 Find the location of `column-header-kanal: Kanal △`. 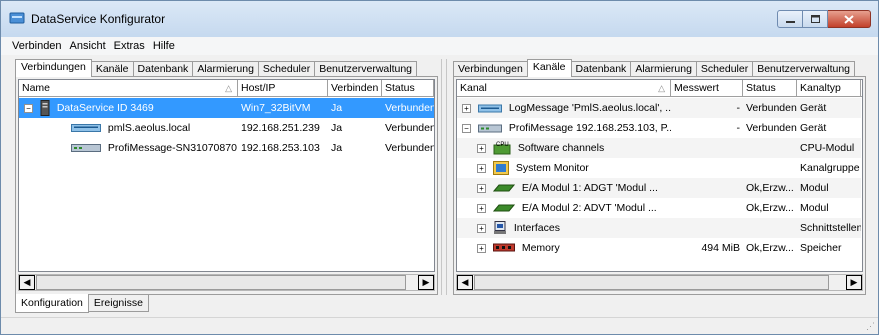

column-header-kanal: Kanal △ is located at coordinates (564, 88).